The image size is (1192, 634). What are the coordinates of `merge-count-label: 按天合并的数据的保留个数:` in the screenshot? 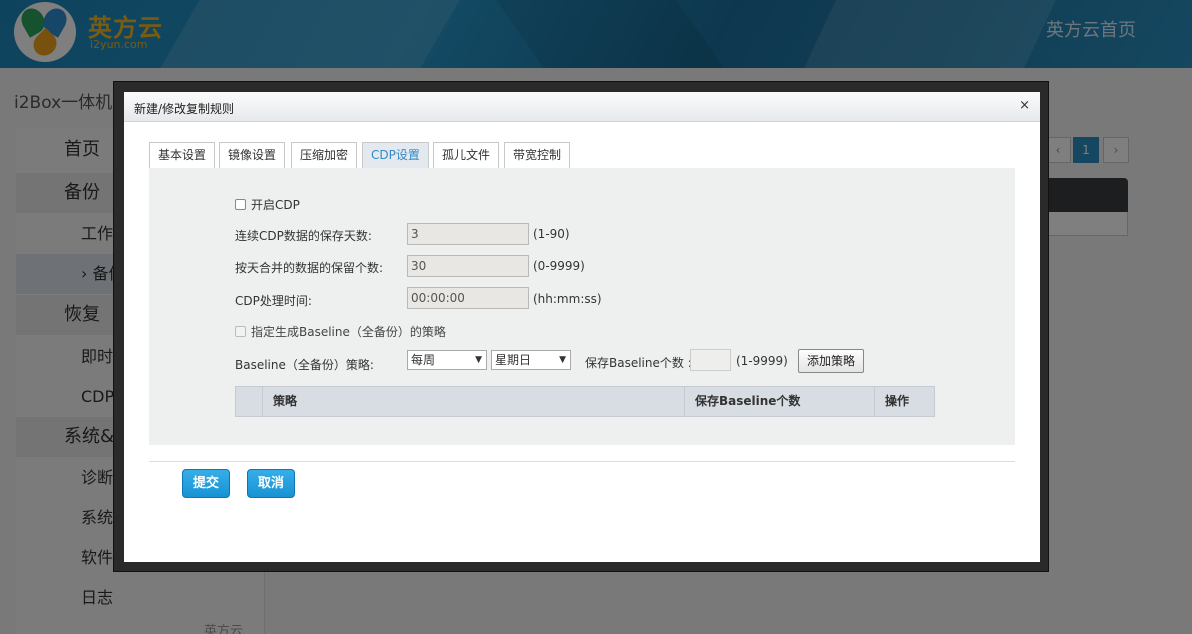 It's located at (309, 268).